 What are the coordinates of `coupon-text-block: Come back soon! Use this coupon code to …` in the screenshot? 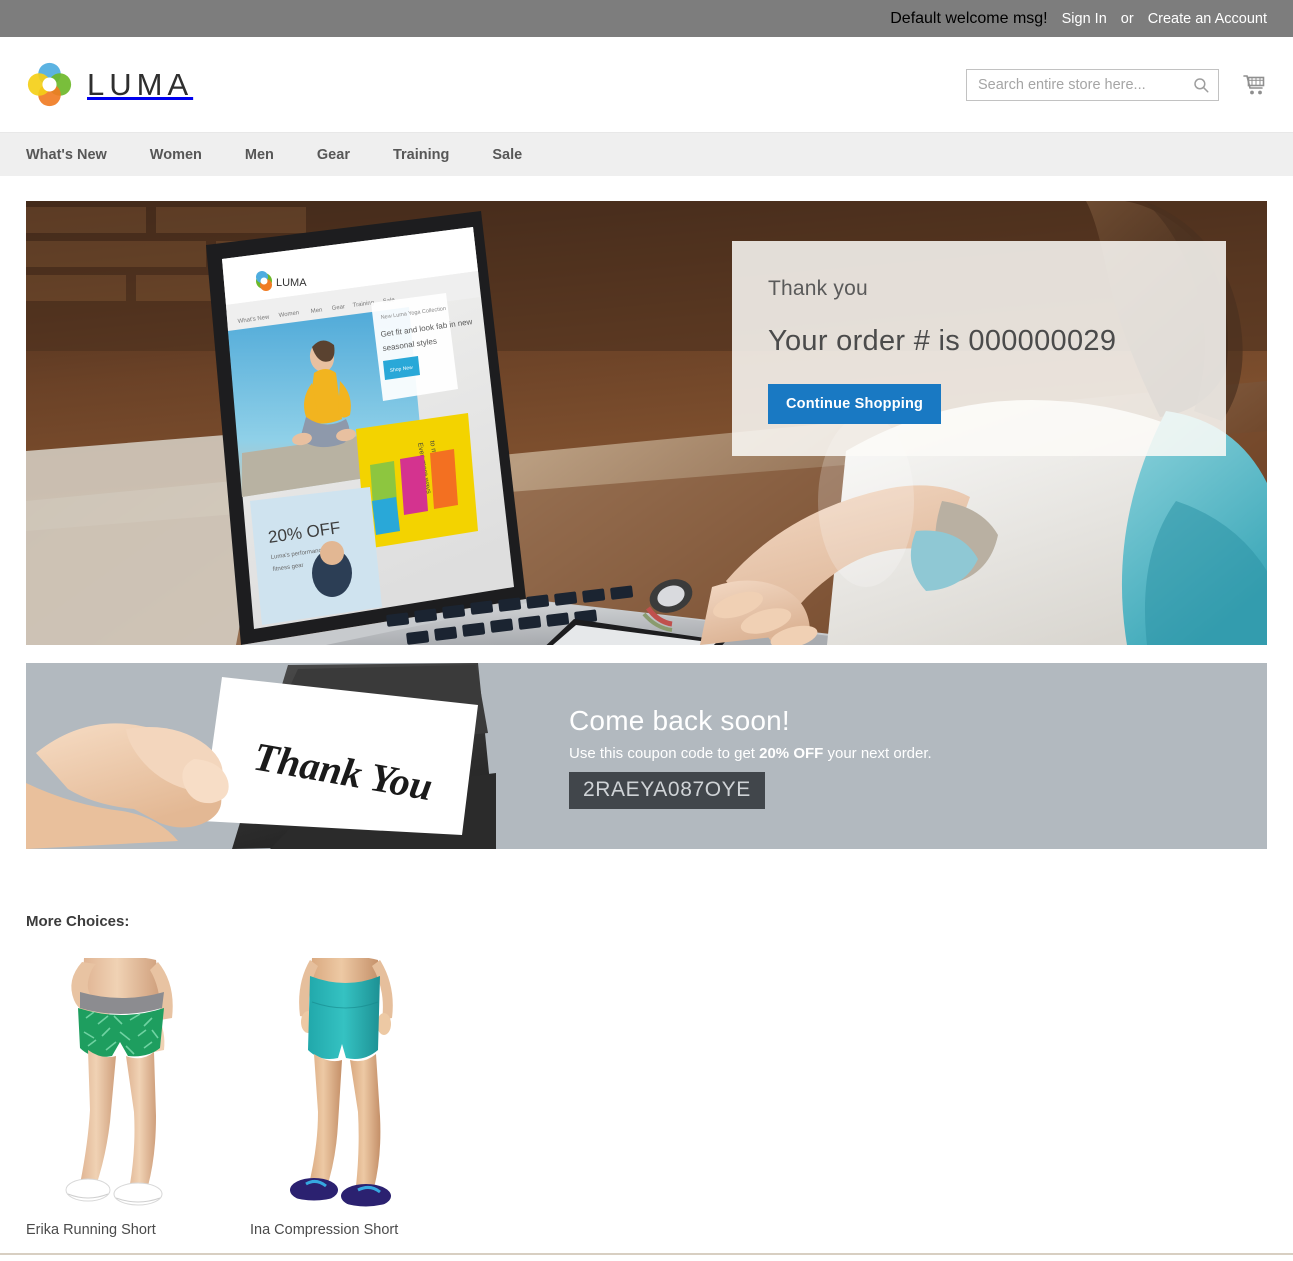 It's located at (906, 756).